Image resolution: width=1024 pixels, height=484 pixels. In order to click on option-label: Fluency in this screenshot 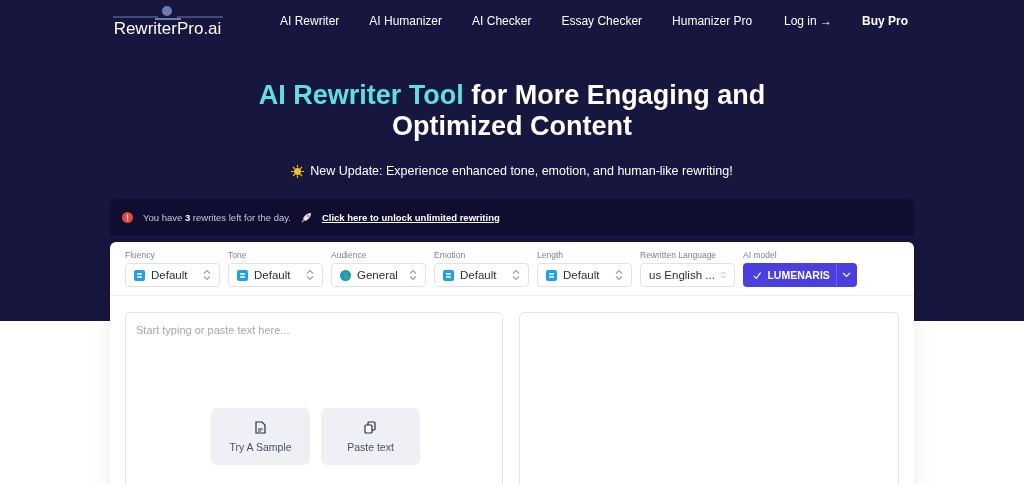, I will do `click(140, 255)`.